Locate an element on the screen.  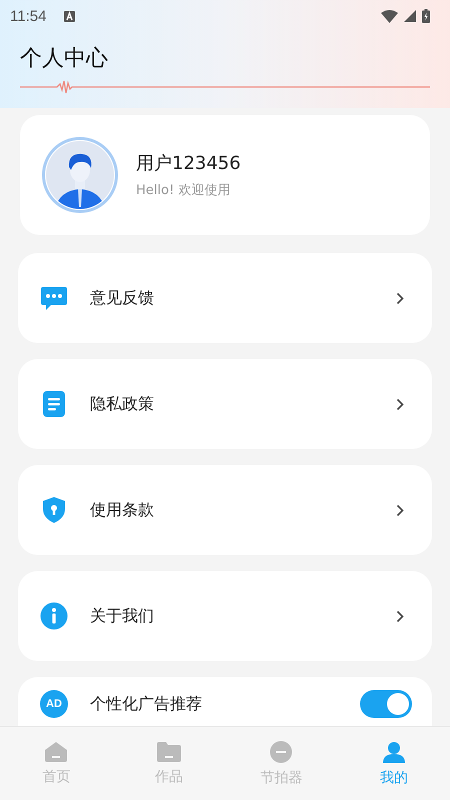
page-title: 个人中心 is located at coordinates (64, 59).